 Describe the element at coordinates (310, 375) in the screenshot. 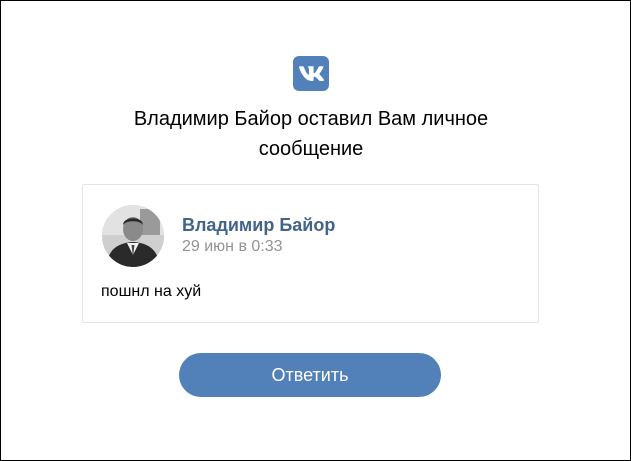

I see `reply-button: Ответить` at that location.